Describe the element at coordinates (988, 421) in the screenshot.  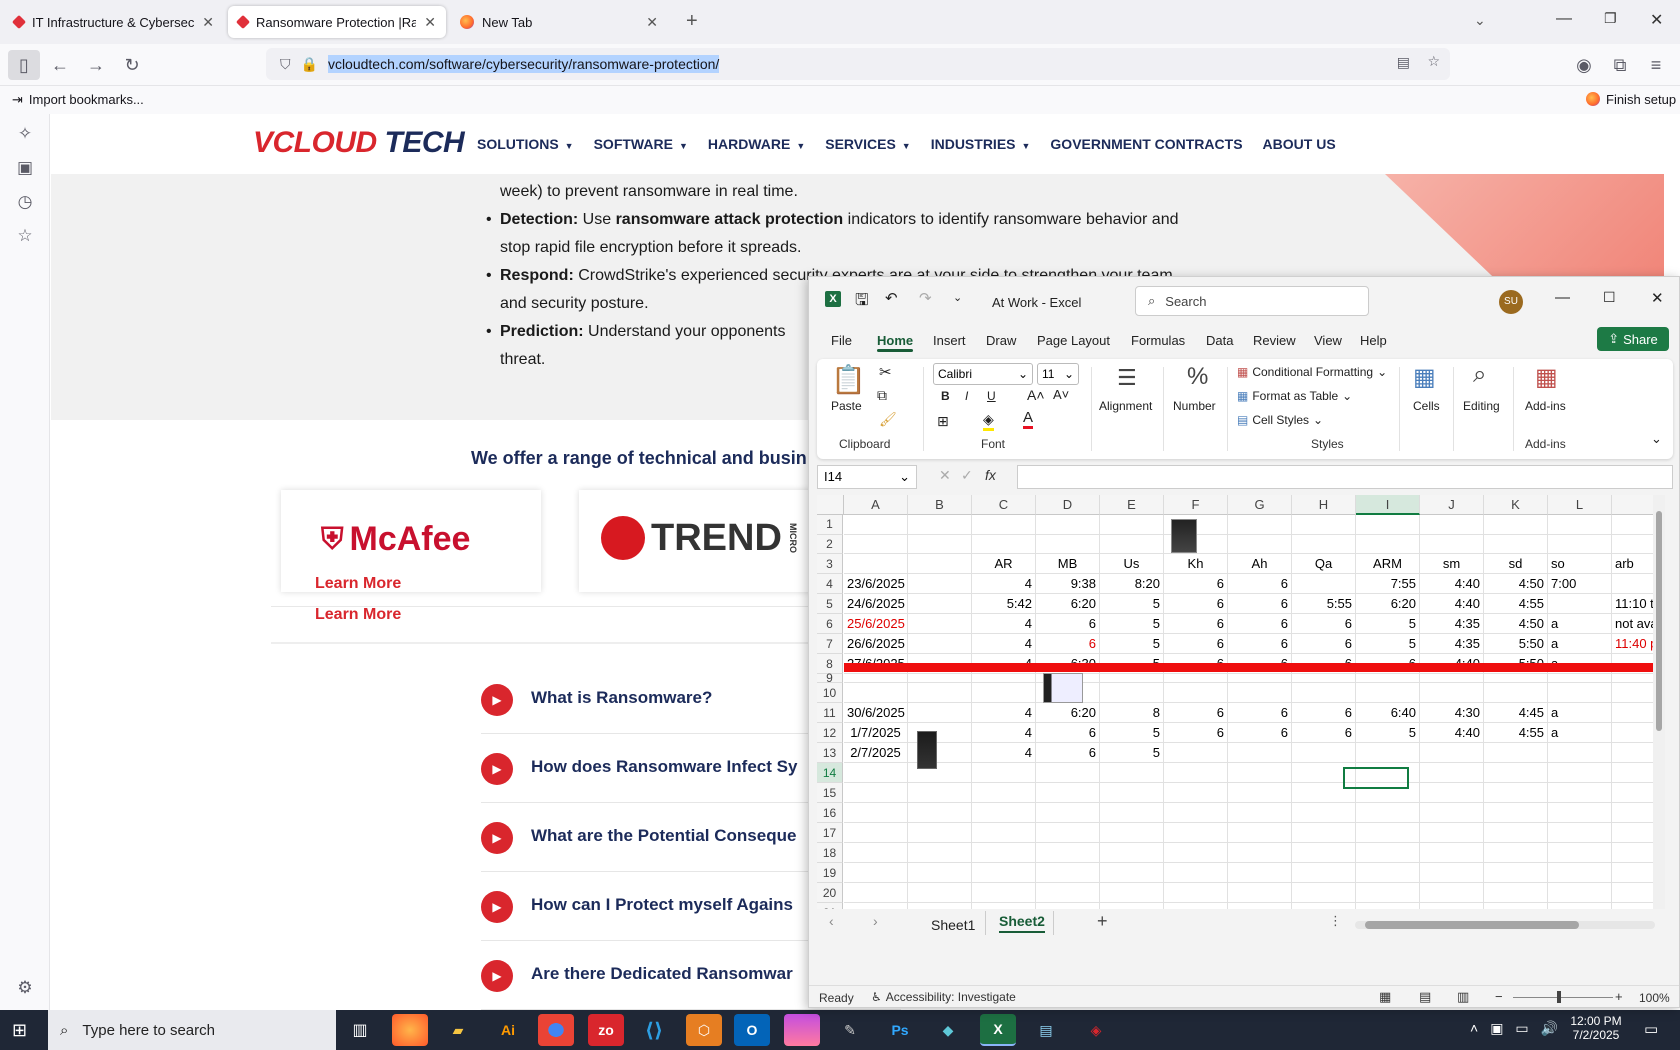
I see `fill-color-icon: ◈` at that location.